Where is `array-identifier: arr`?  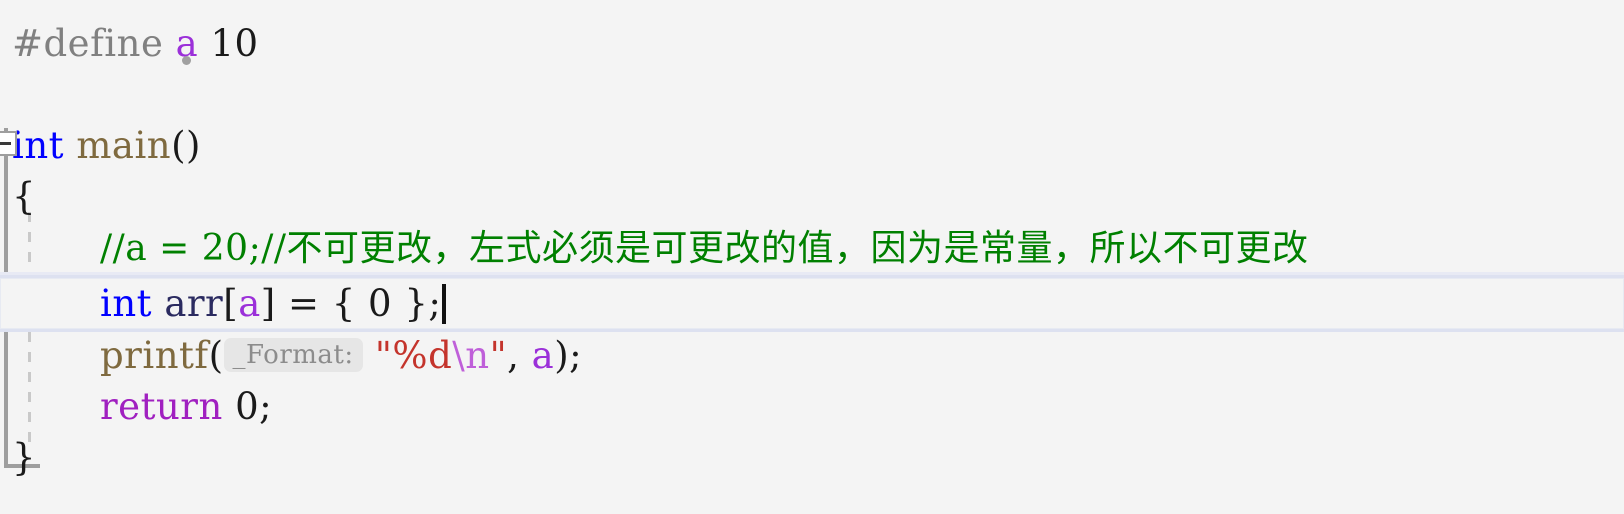
array-identifier: arr is located at coordinates (194, 303).